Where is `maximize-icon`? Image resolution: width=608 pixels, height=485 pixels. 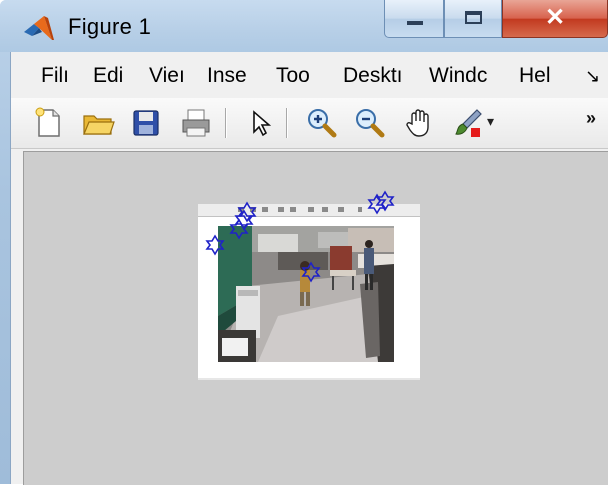 maximize-icon is located at coordinates (473, 17).